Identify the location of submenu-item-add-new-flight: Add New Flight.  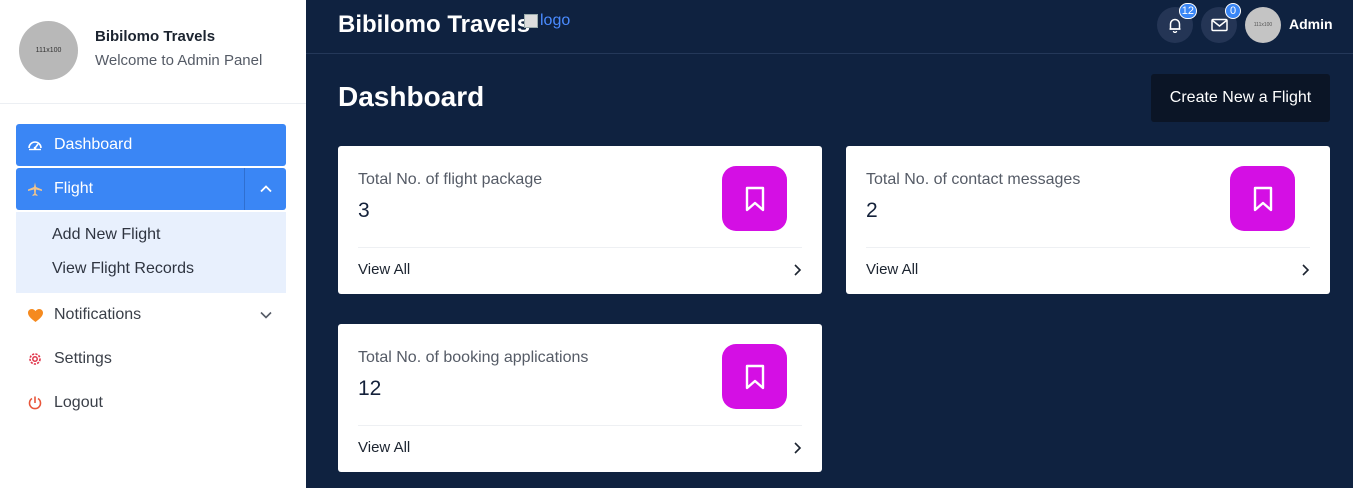
(106, 235).